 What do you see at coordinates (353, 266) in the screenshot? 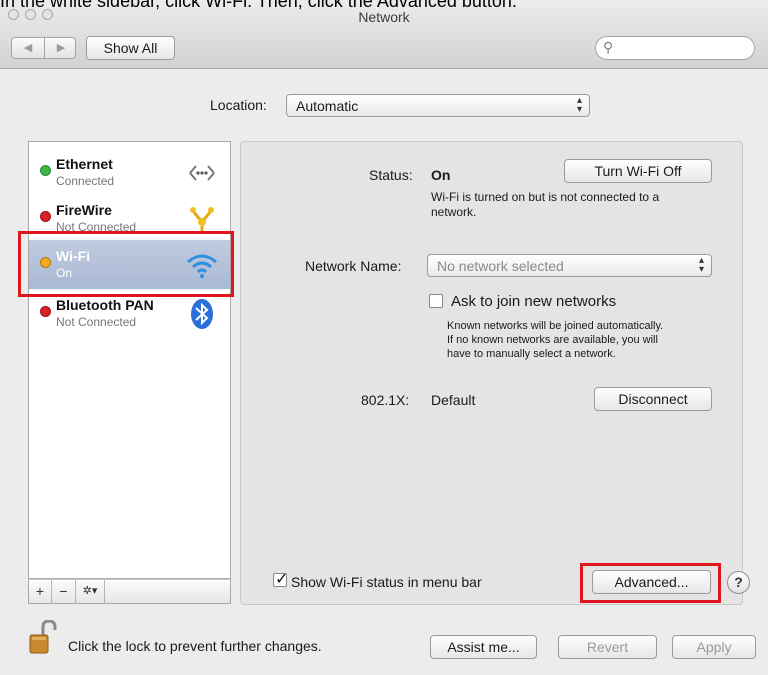
I see `network-name-label: Network Name:` at bounding box center [353, 266].